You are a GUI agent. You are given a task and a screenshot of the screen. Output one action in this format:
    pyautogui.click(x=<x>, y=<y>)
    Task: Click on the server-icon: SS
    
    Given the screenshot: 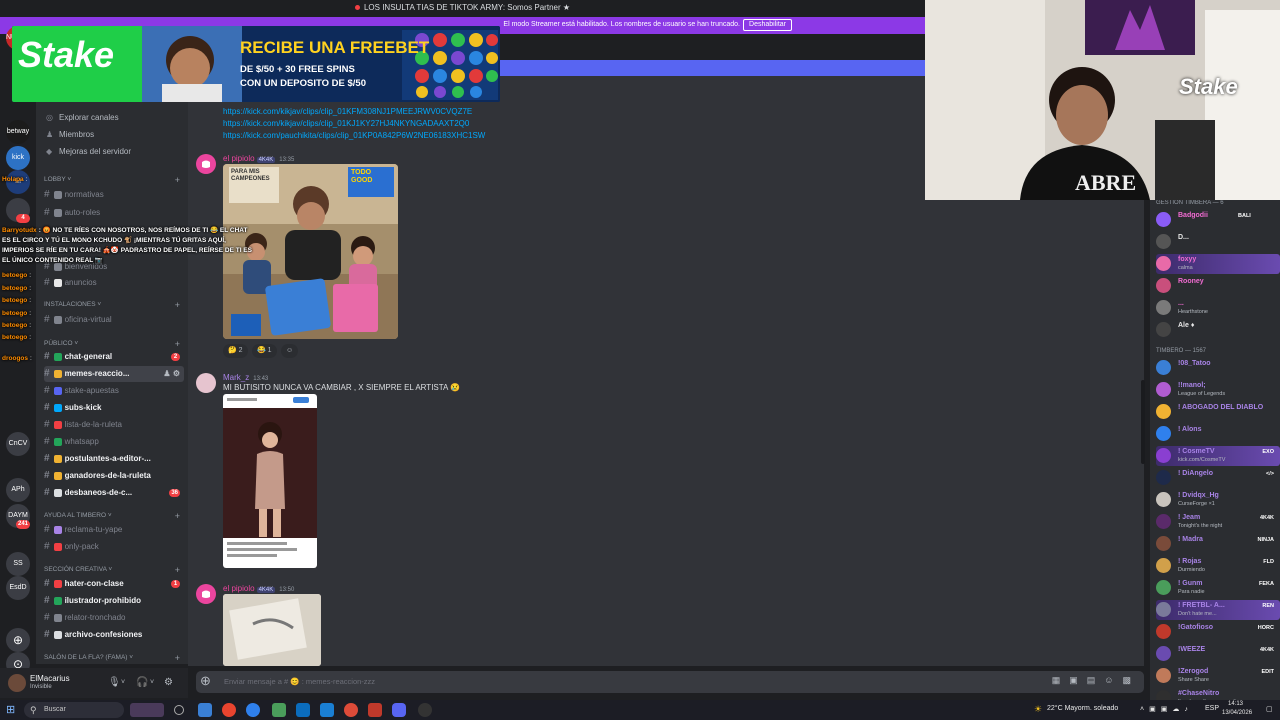 What is the action you would take?
    pyautogui.click(x=18, y=564)
    